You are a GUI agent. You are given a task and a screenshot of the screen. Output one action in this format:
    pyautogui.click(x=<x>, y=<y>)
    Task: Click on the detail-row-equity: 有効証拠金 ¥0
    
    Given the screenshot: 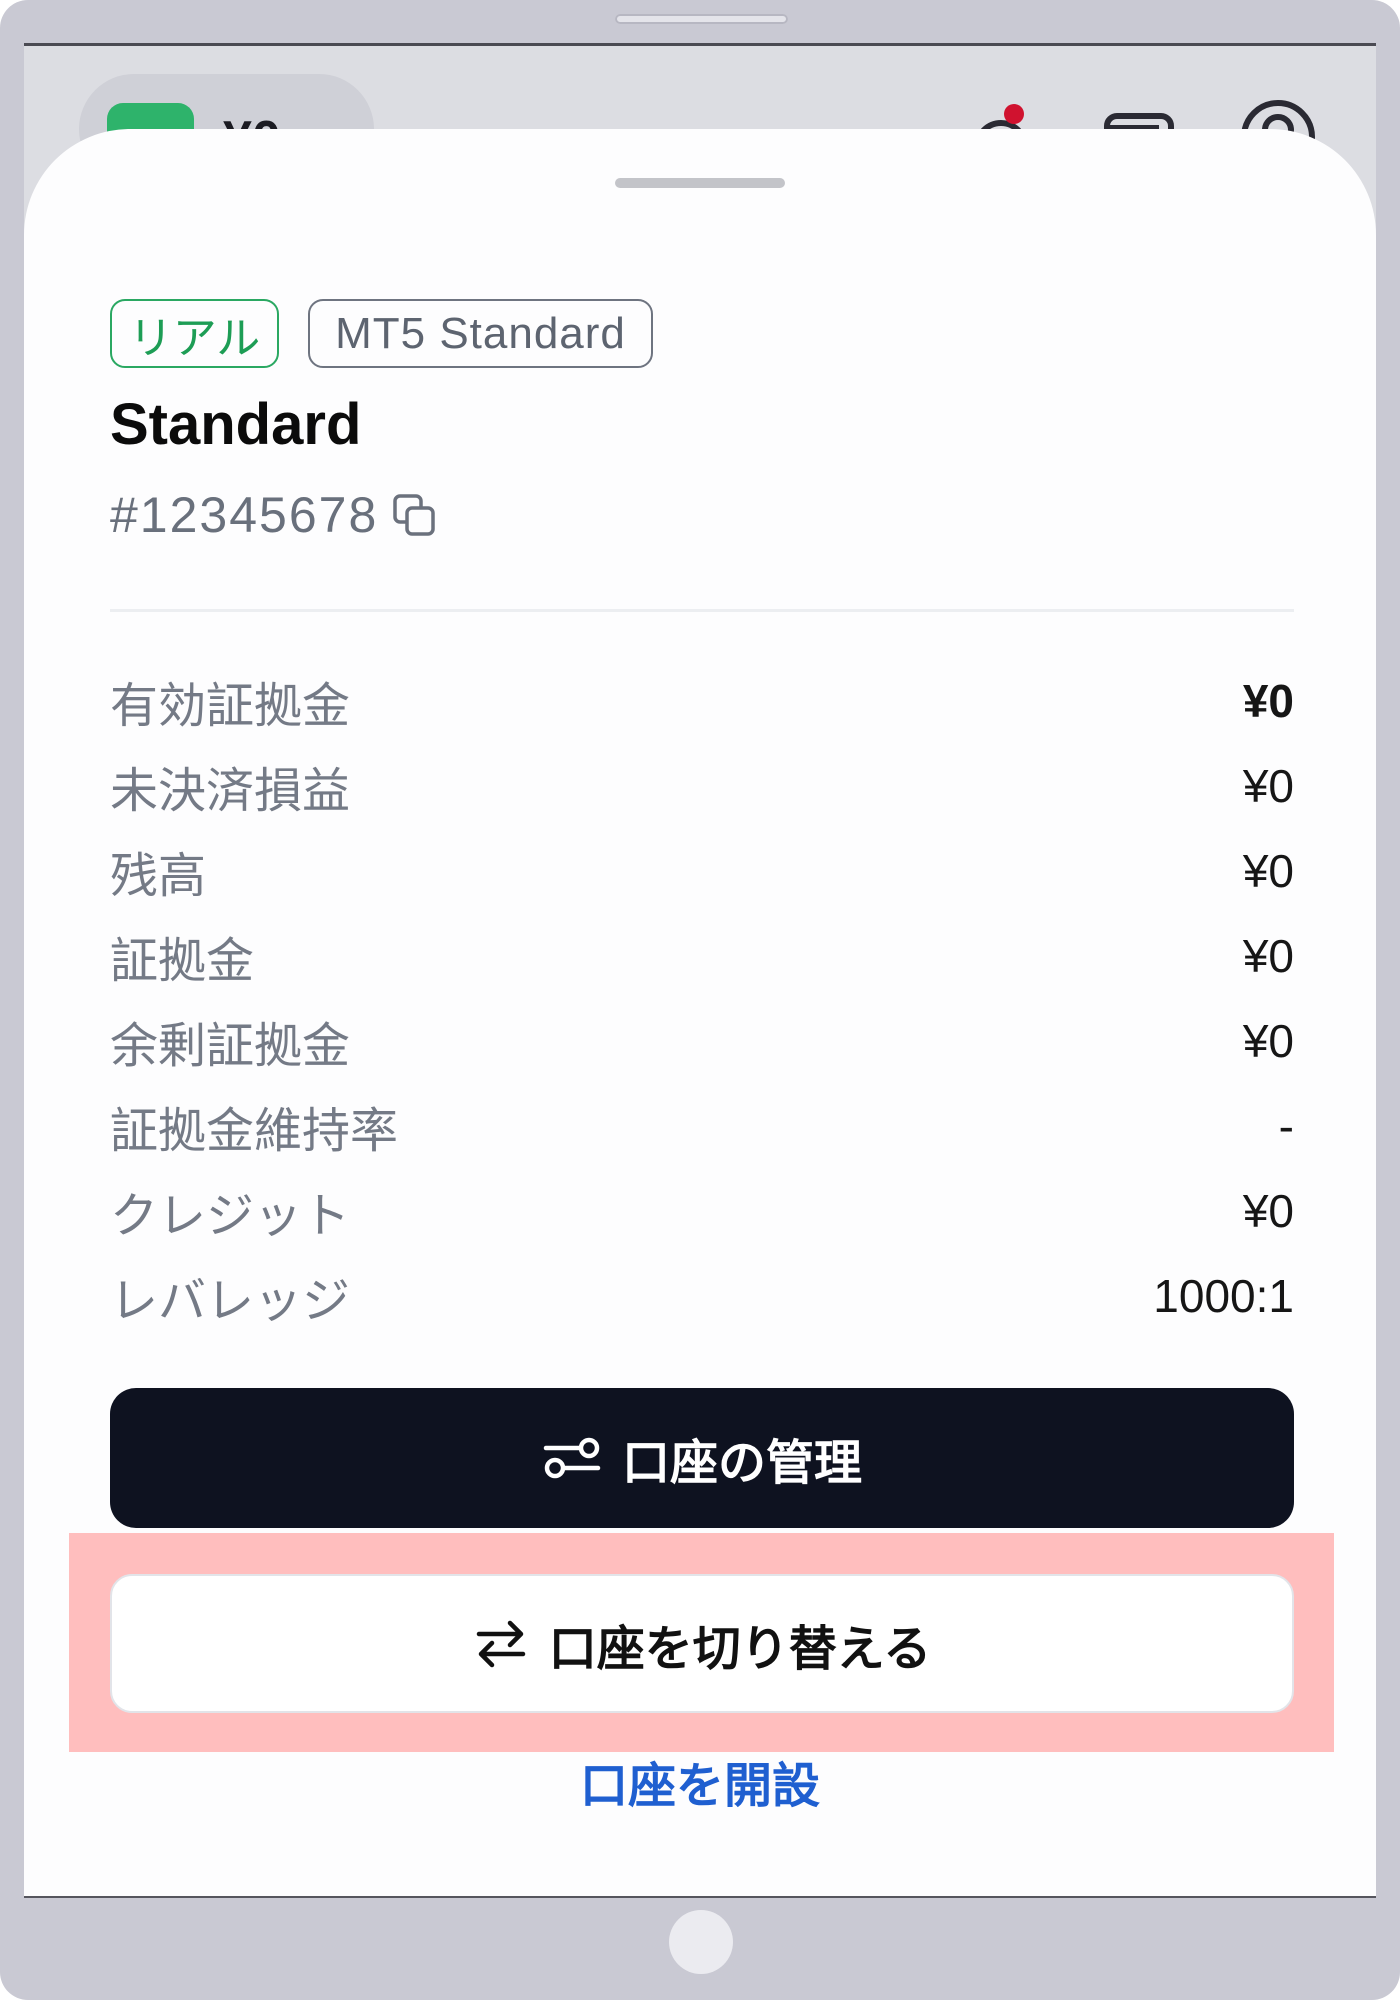 What is the action you would take?
    pyautogui.click(x=702, y=700)
    